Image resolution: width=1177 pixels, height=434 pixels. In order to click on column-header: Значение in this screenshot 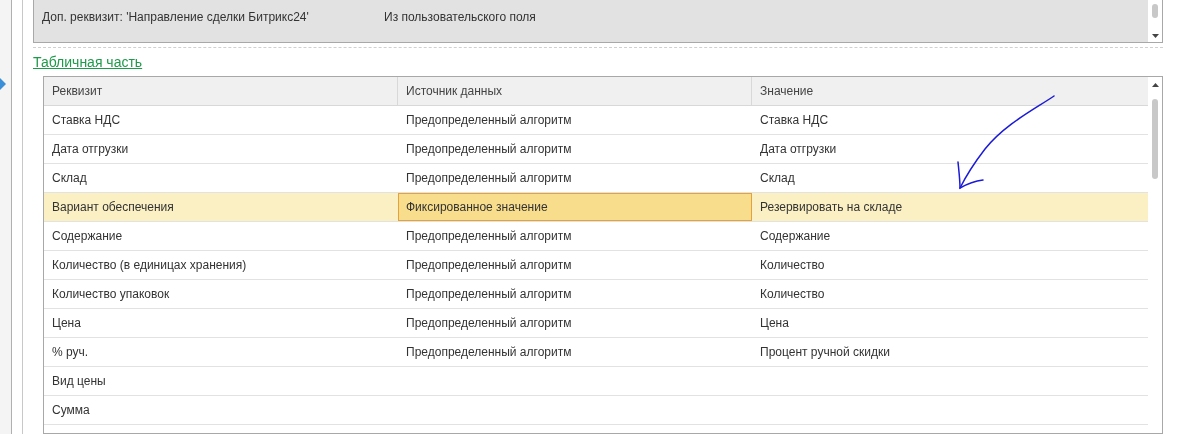, I will do `click(950, 91)`.